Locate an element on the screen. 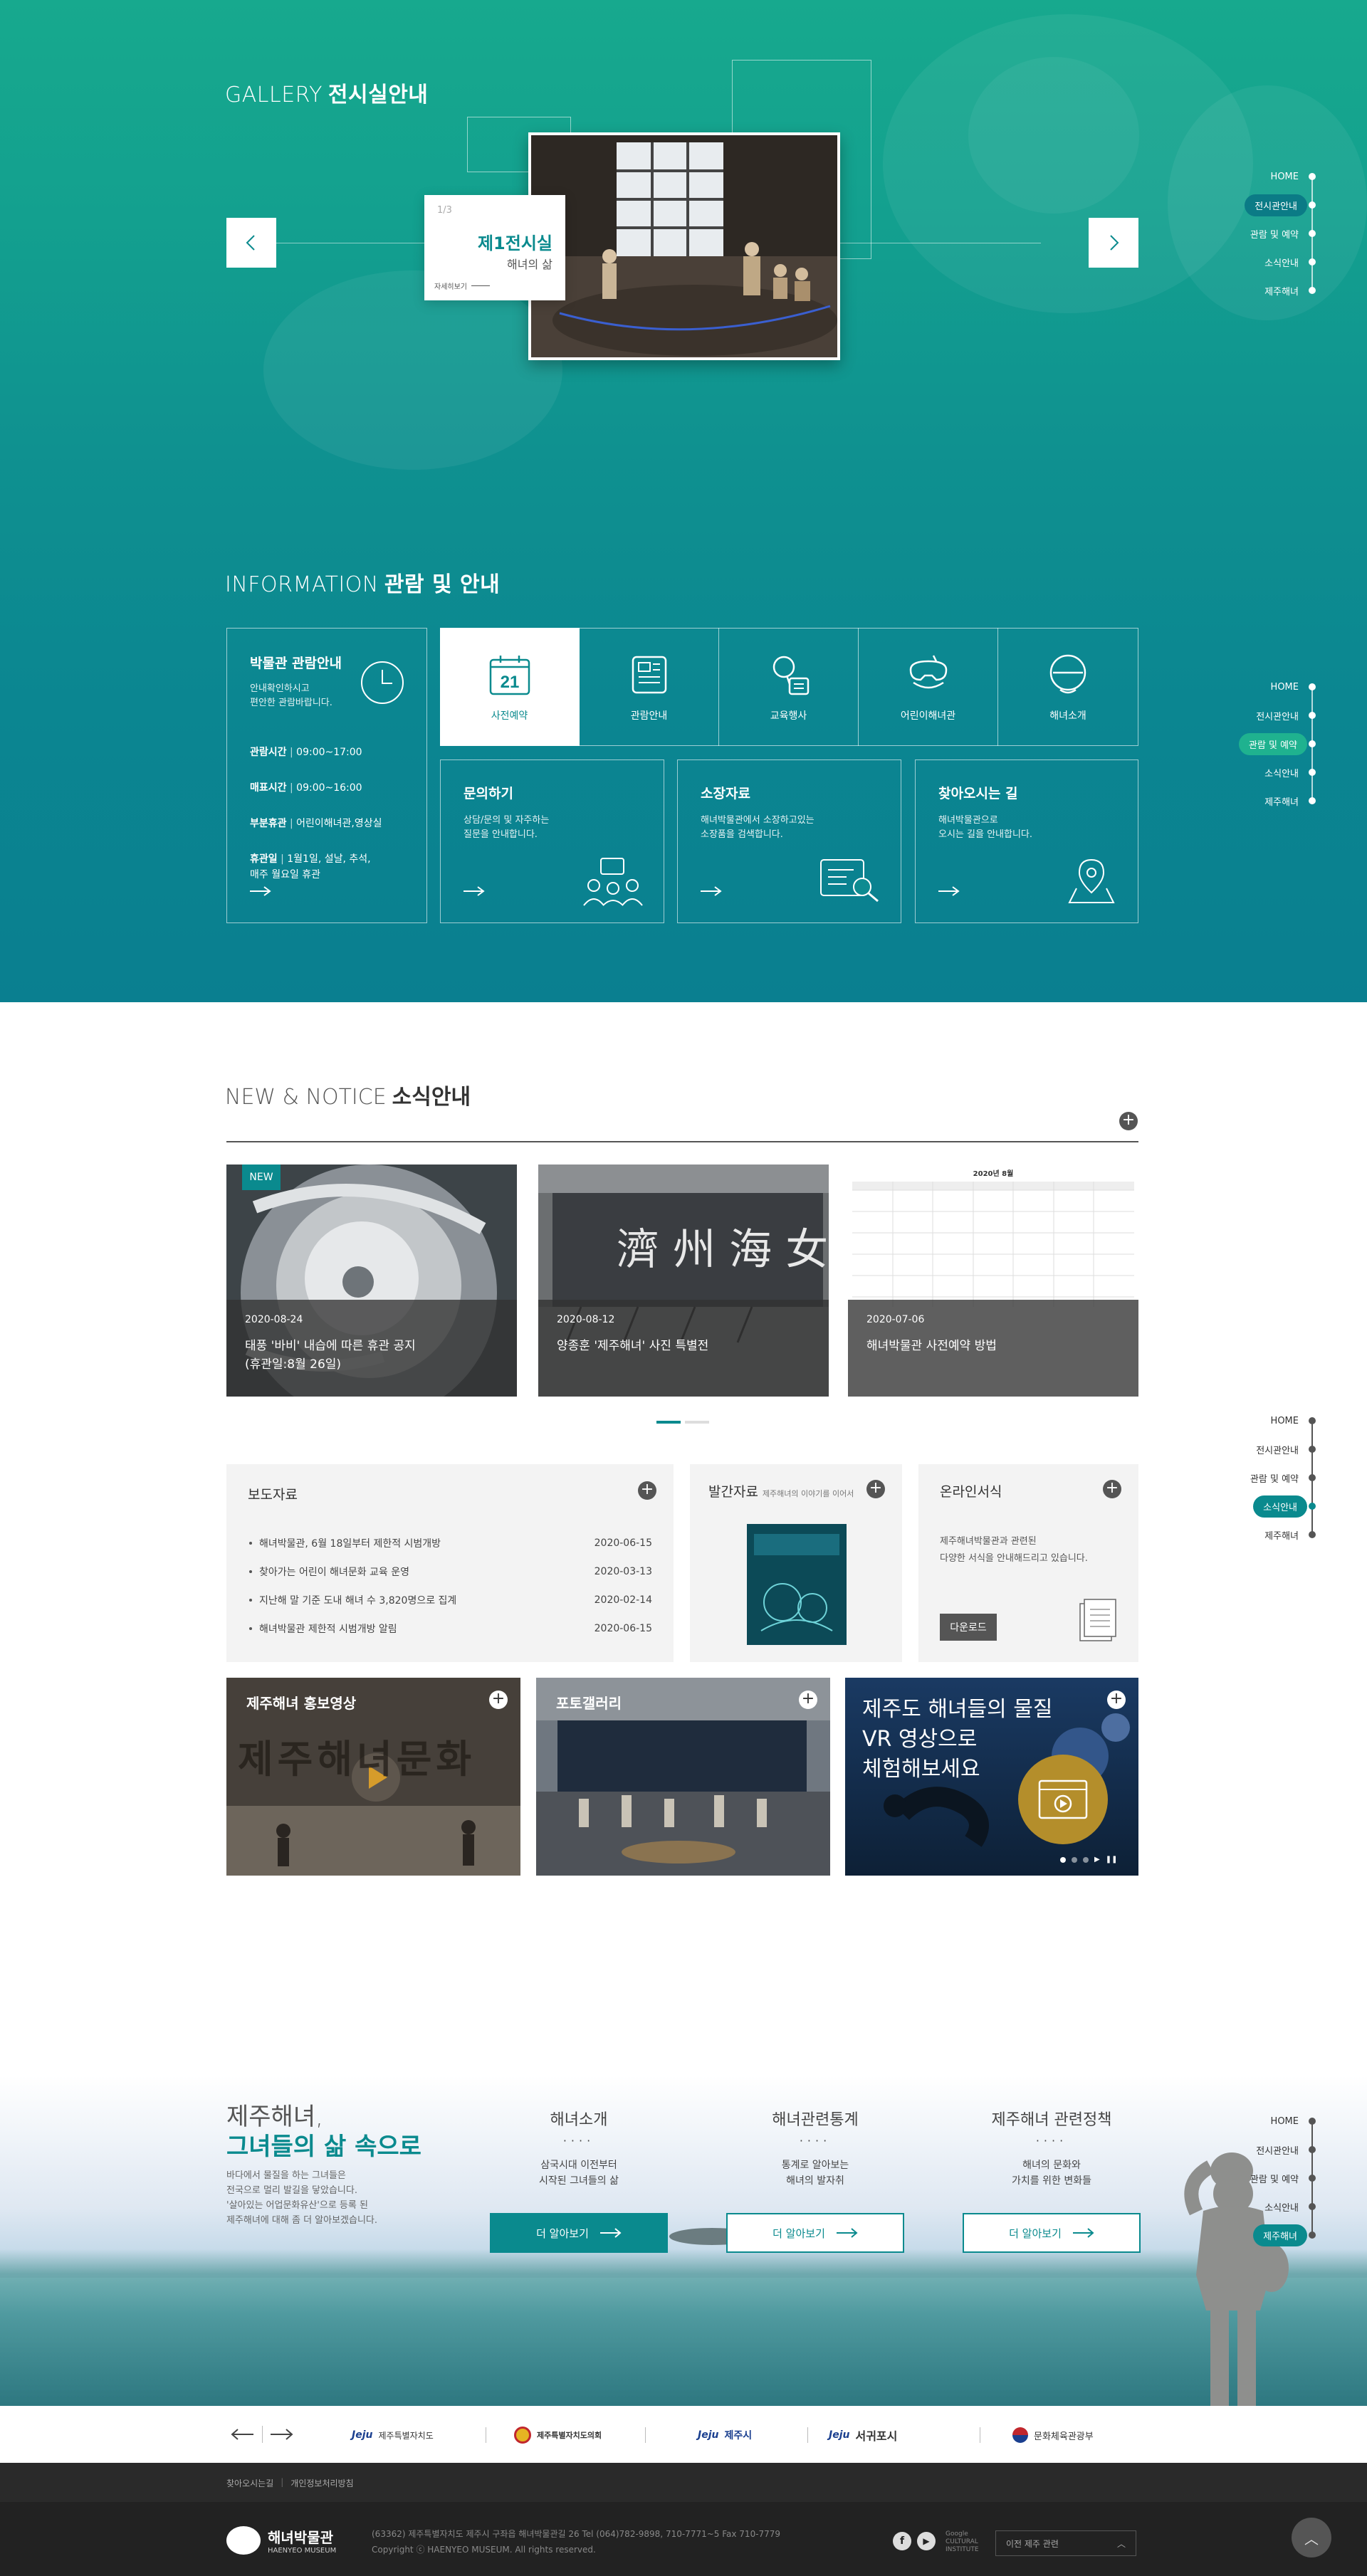 The height and width of the screenshot is (2576, 1367). card-desc: 상담/문의 및 자주하는 is located at coordinates (506, 820).